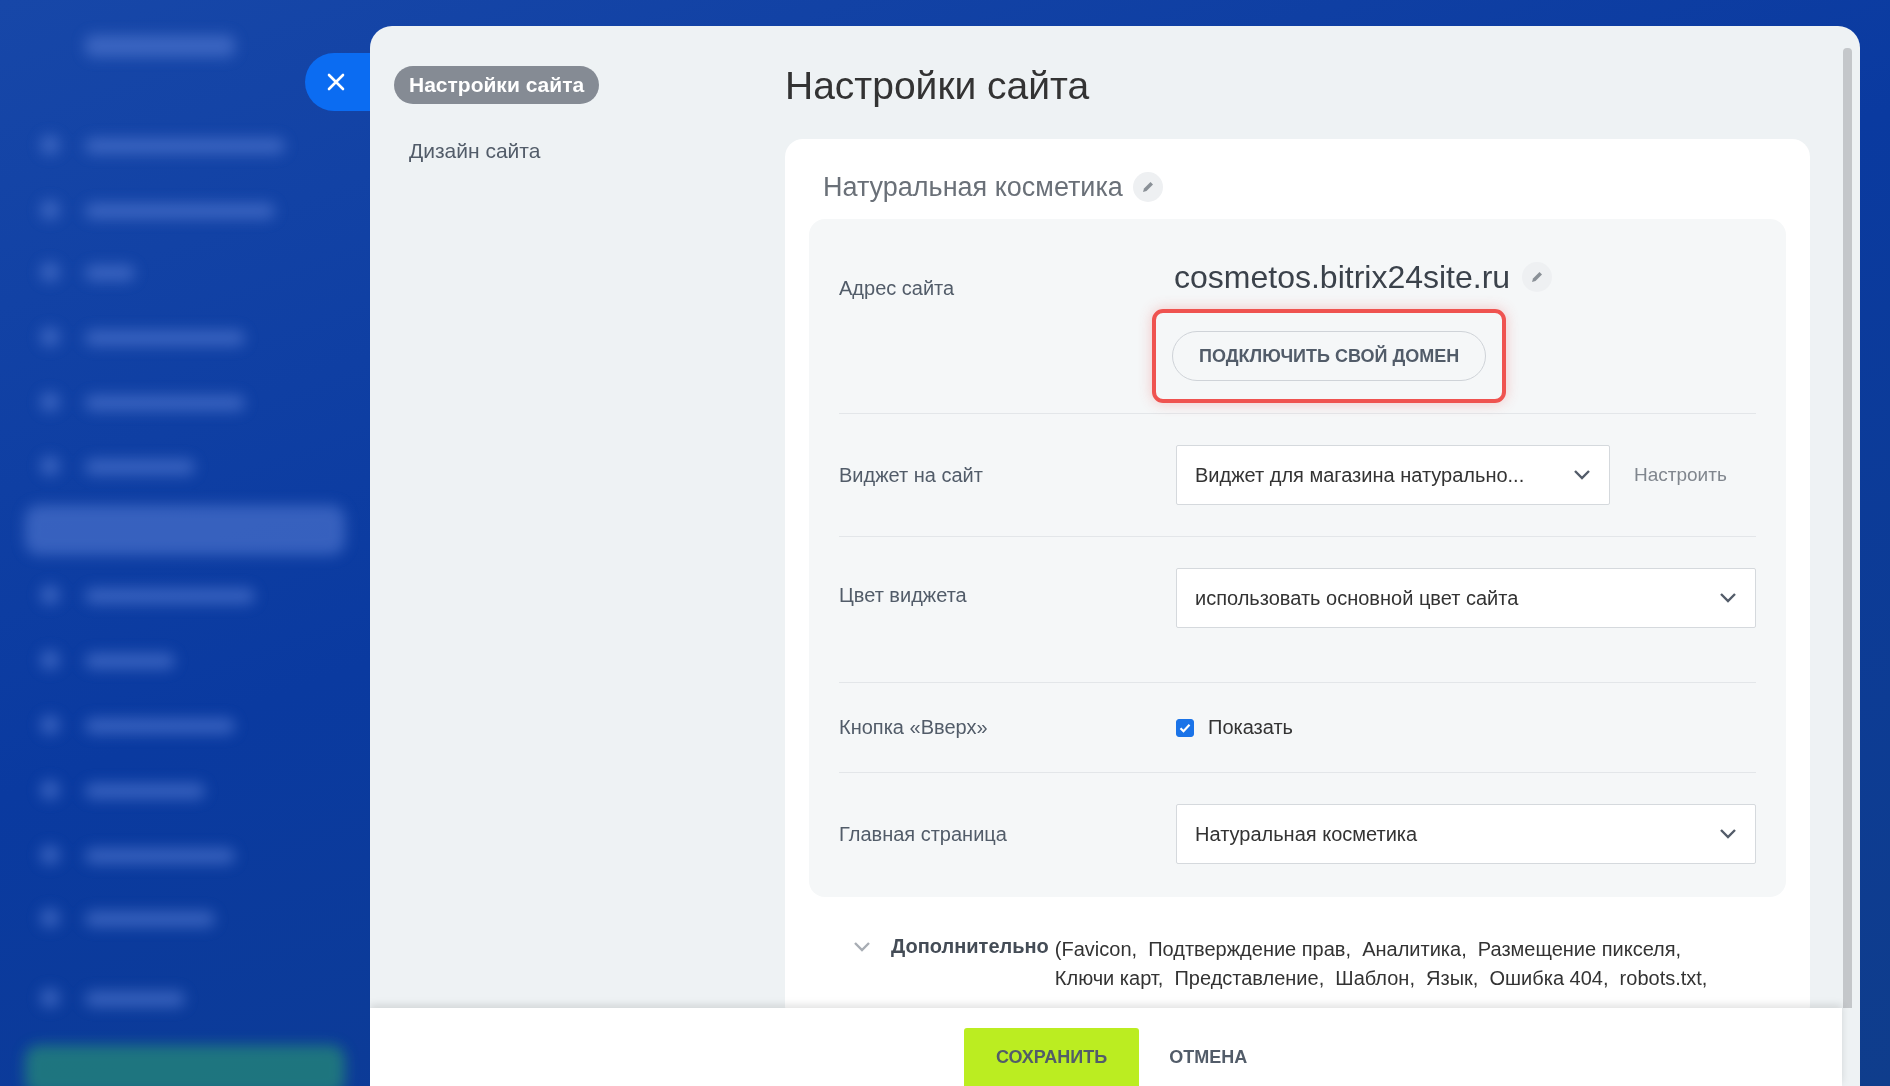 Image resolution: width=1890 pixels, height=1086 pixels. What do you see at coordinates (911, 475) in the screenshot?
I see `field-label: Виджет на сайт` at bounding box center [911, 475].